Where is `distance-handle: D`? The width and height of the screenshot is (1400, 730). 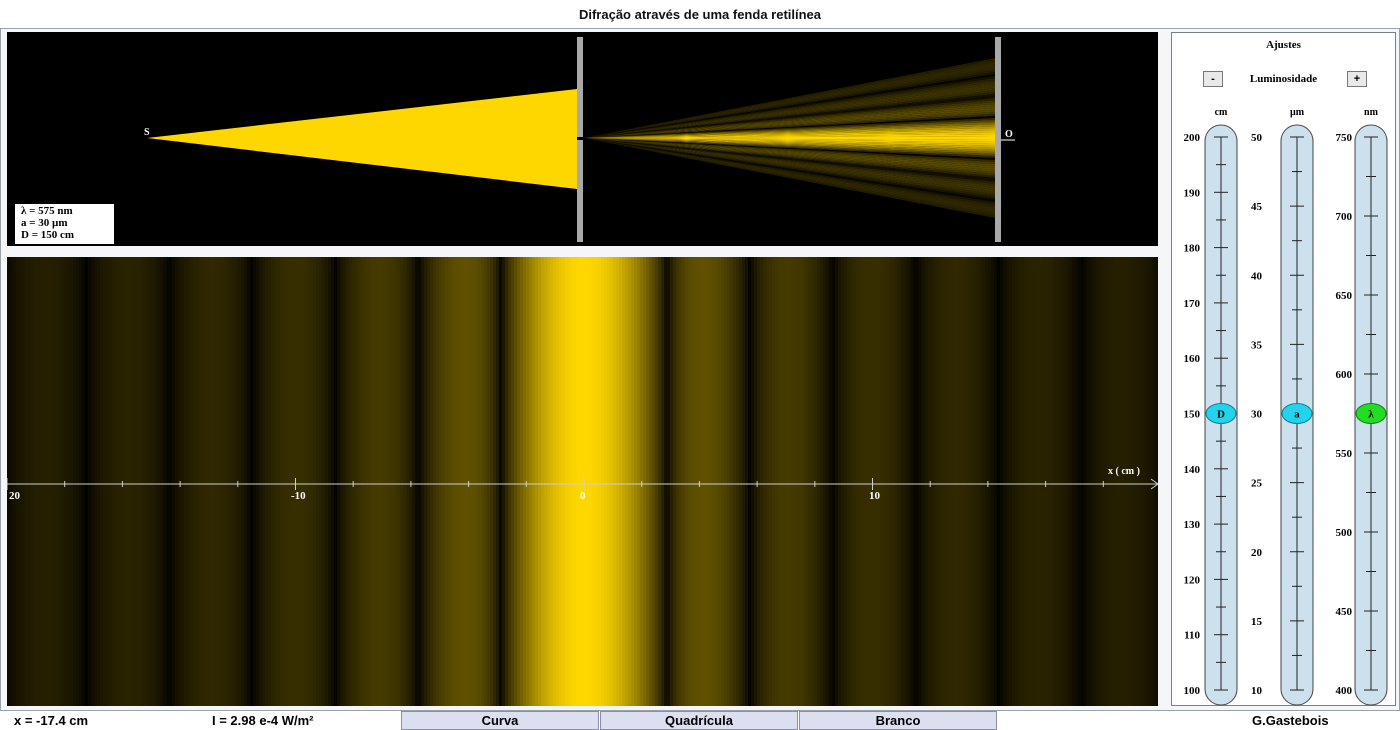
distance-handle: D is located at coordinates (1221, 413).